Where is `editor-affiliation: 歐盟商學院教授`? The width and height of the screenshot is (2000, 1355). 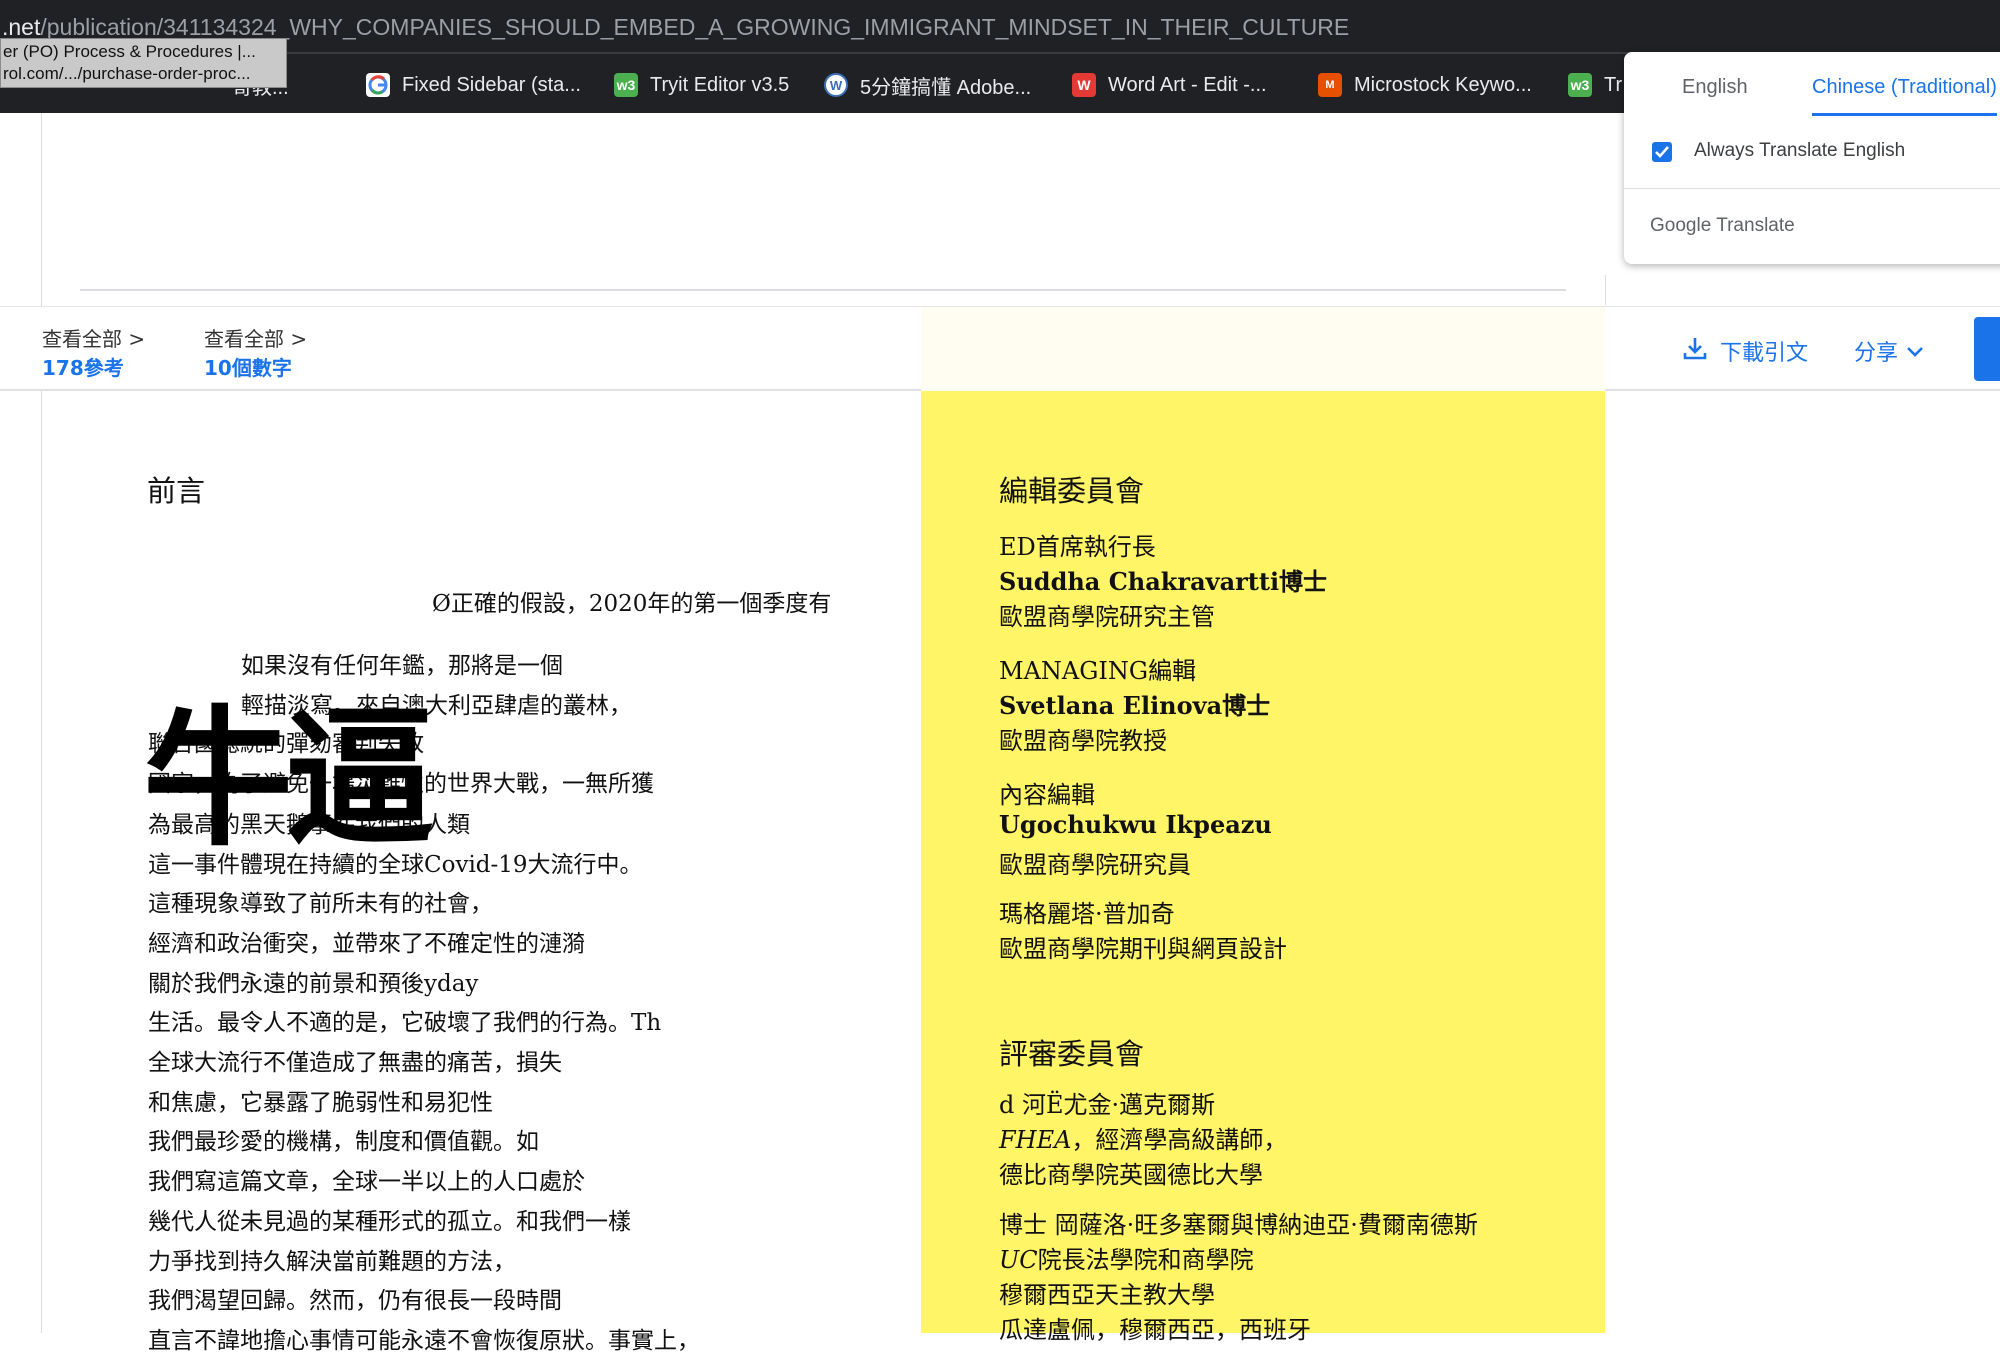 editor-affiliation: 歐盟商學院教授 is located at coordinates (1083, 741).